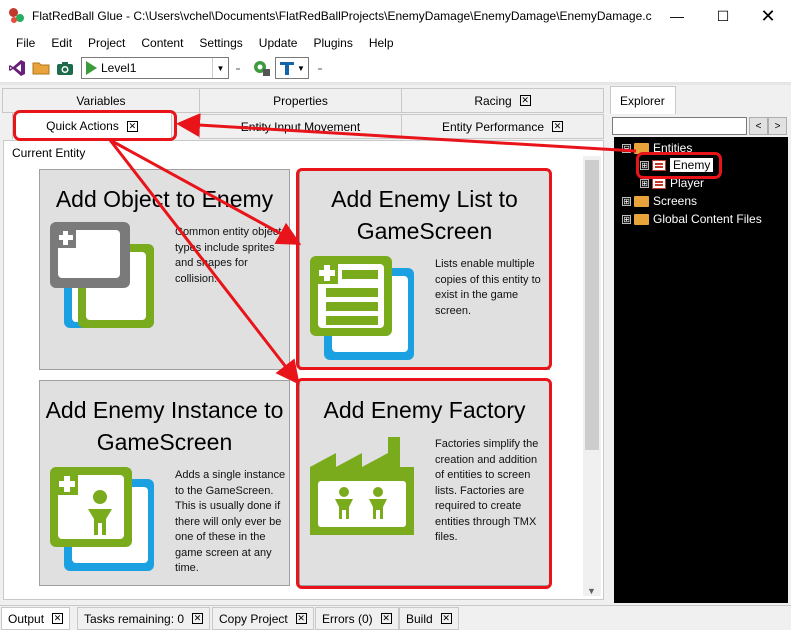 This screenshot has width=791, height=630. What do you see at coordinates (424, 269) in the screenshot?
I see `annotation-highlight-list` at bounding box center [424, 269].